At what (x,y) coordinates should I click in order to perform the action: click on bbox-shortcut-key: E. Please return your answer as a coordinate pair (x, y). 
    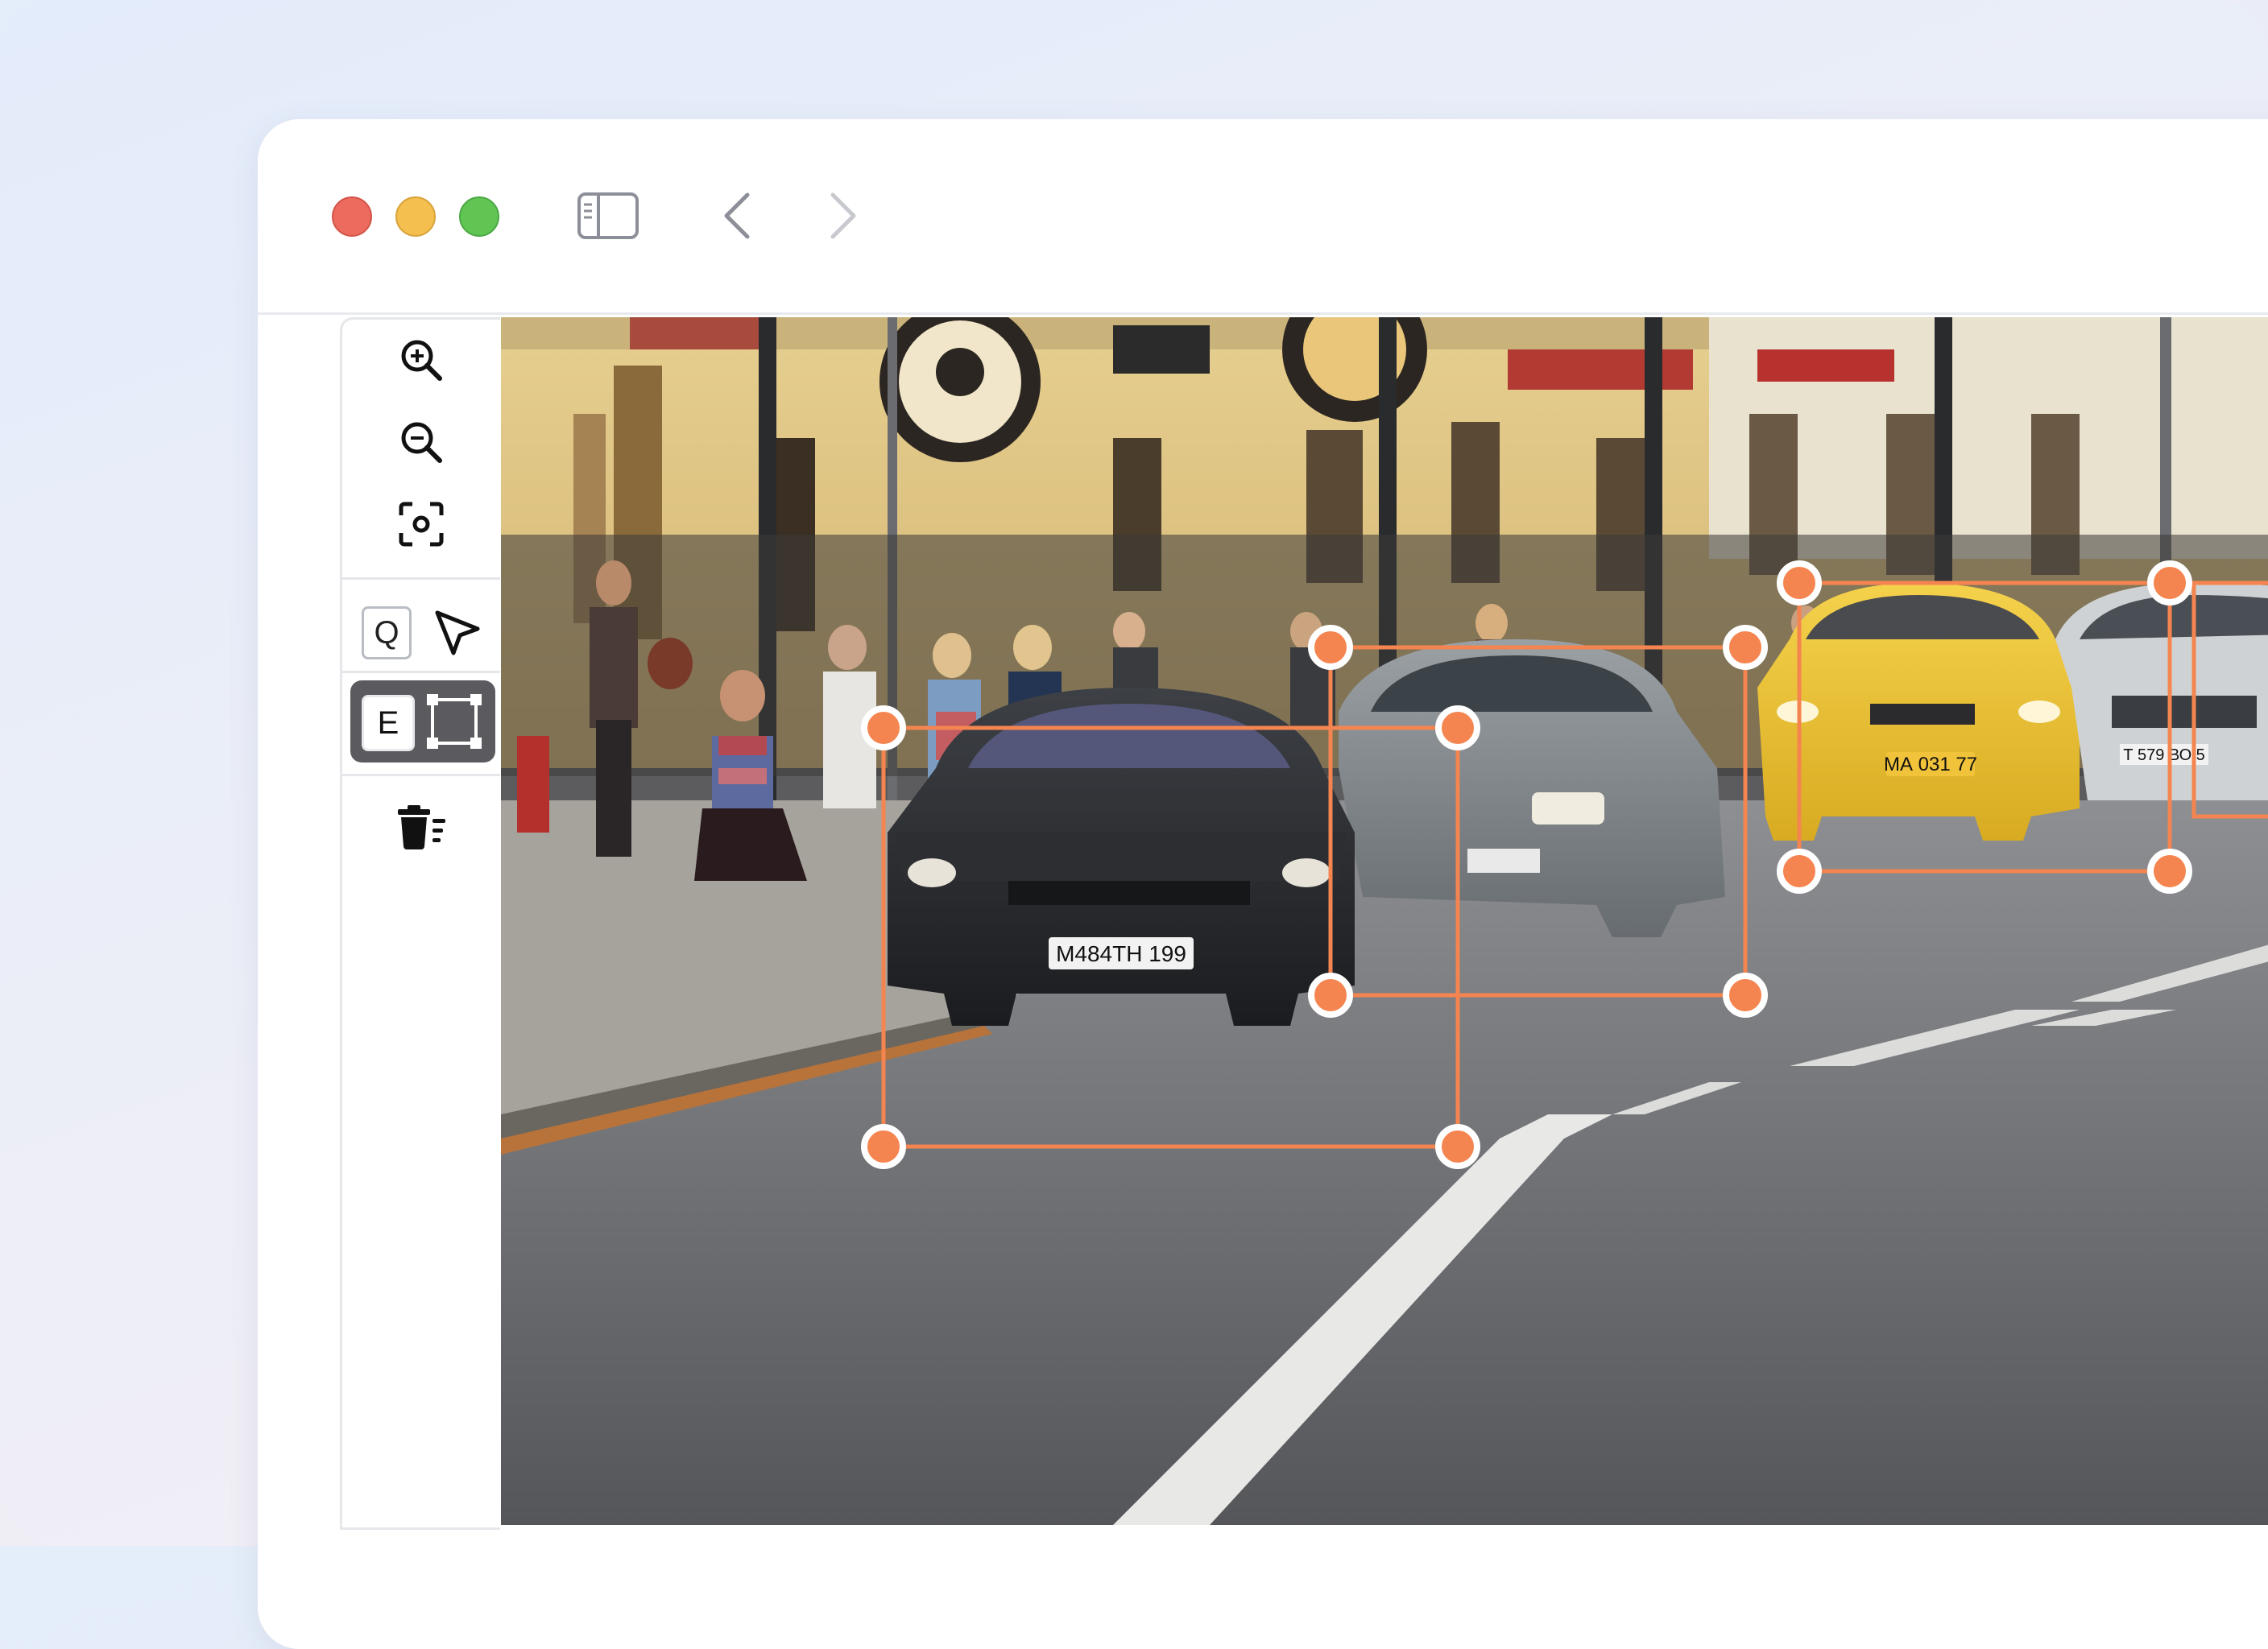
    Looking at the image, I should click on (388, 723).